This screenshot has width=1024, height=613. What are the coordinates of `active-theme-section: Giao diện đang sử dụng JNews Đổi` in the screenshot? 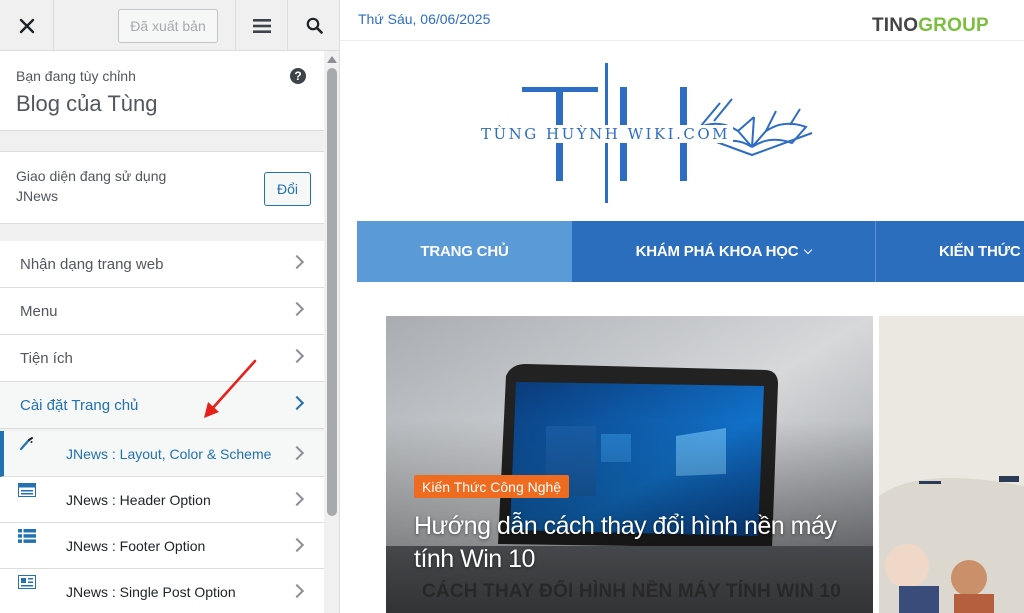 It's located at (162, 187).